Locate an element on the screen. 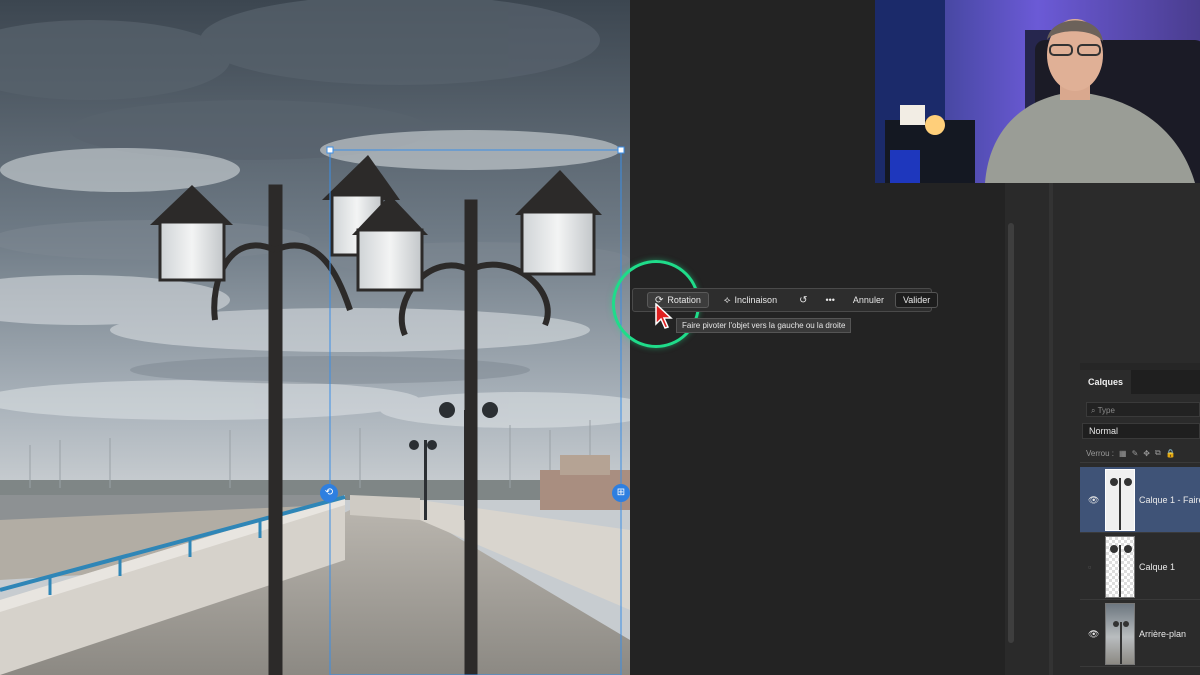  lock-paint-icon: ✎ is located at coordinates (1135, 453).